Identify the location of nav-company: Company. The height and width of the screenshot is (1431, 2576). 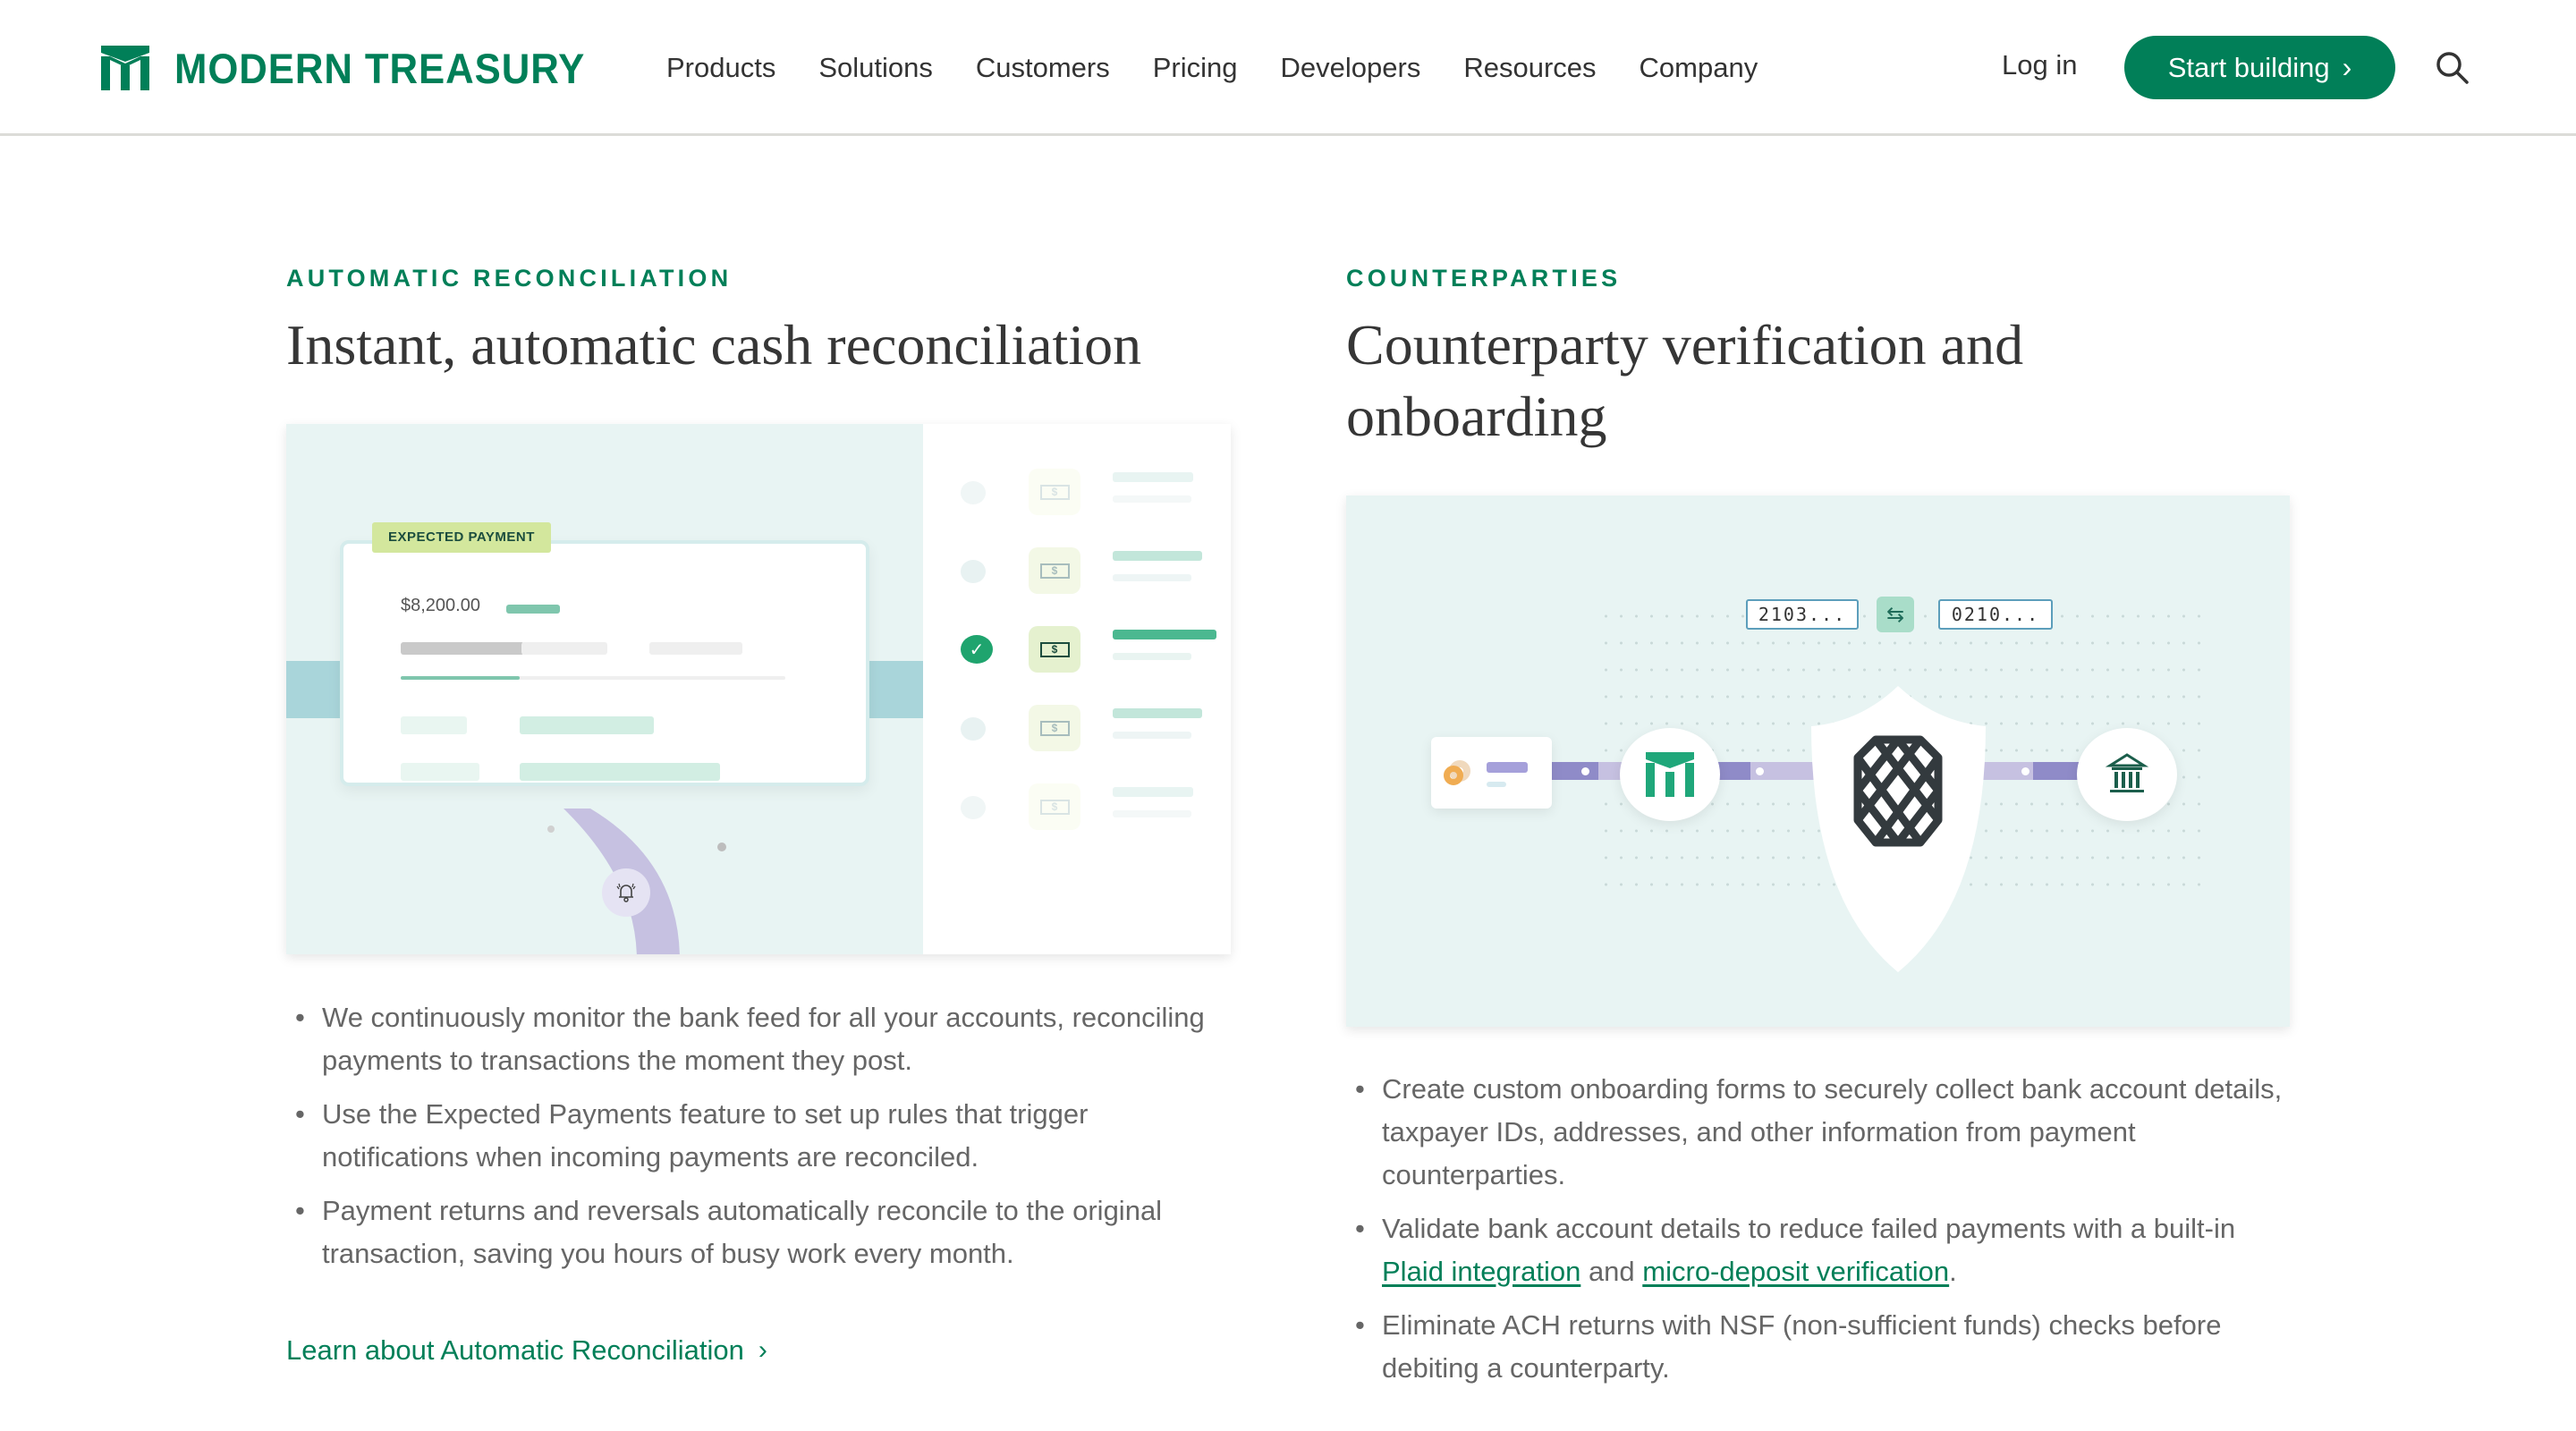
(1699, 68).